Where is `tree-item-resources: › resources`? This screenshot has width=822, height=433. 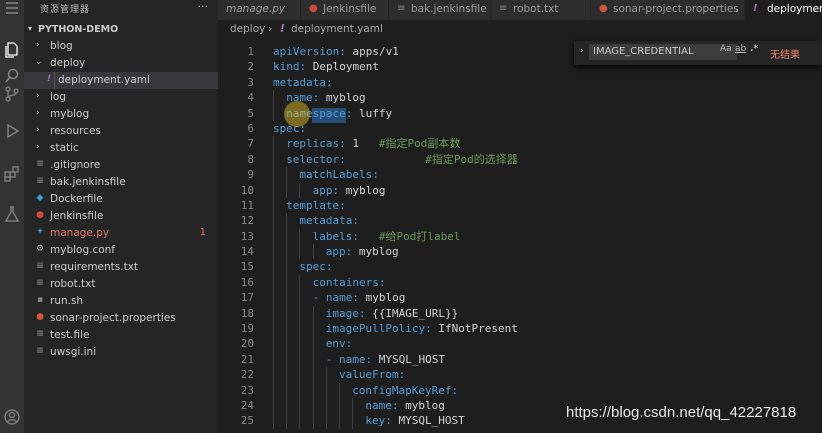
tree-item-resources: › resources is located at coordinates (121, 131).